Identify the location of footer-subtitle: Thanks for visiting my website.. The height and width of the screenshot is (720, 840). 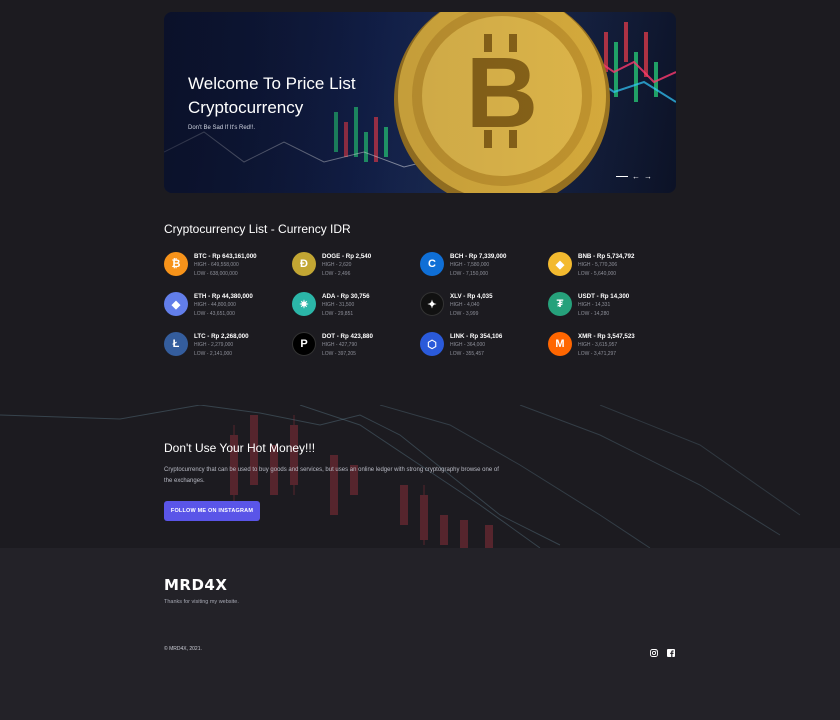
(201, 602).